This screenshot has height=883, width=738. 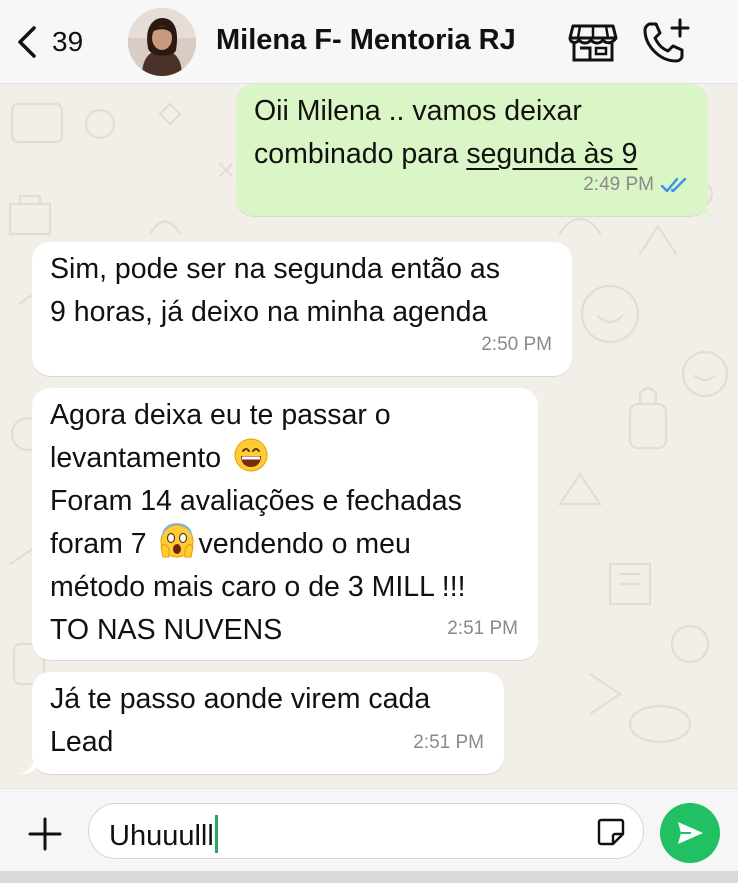 I want to click on grinning-face-icon, so click(x=251, y=455).